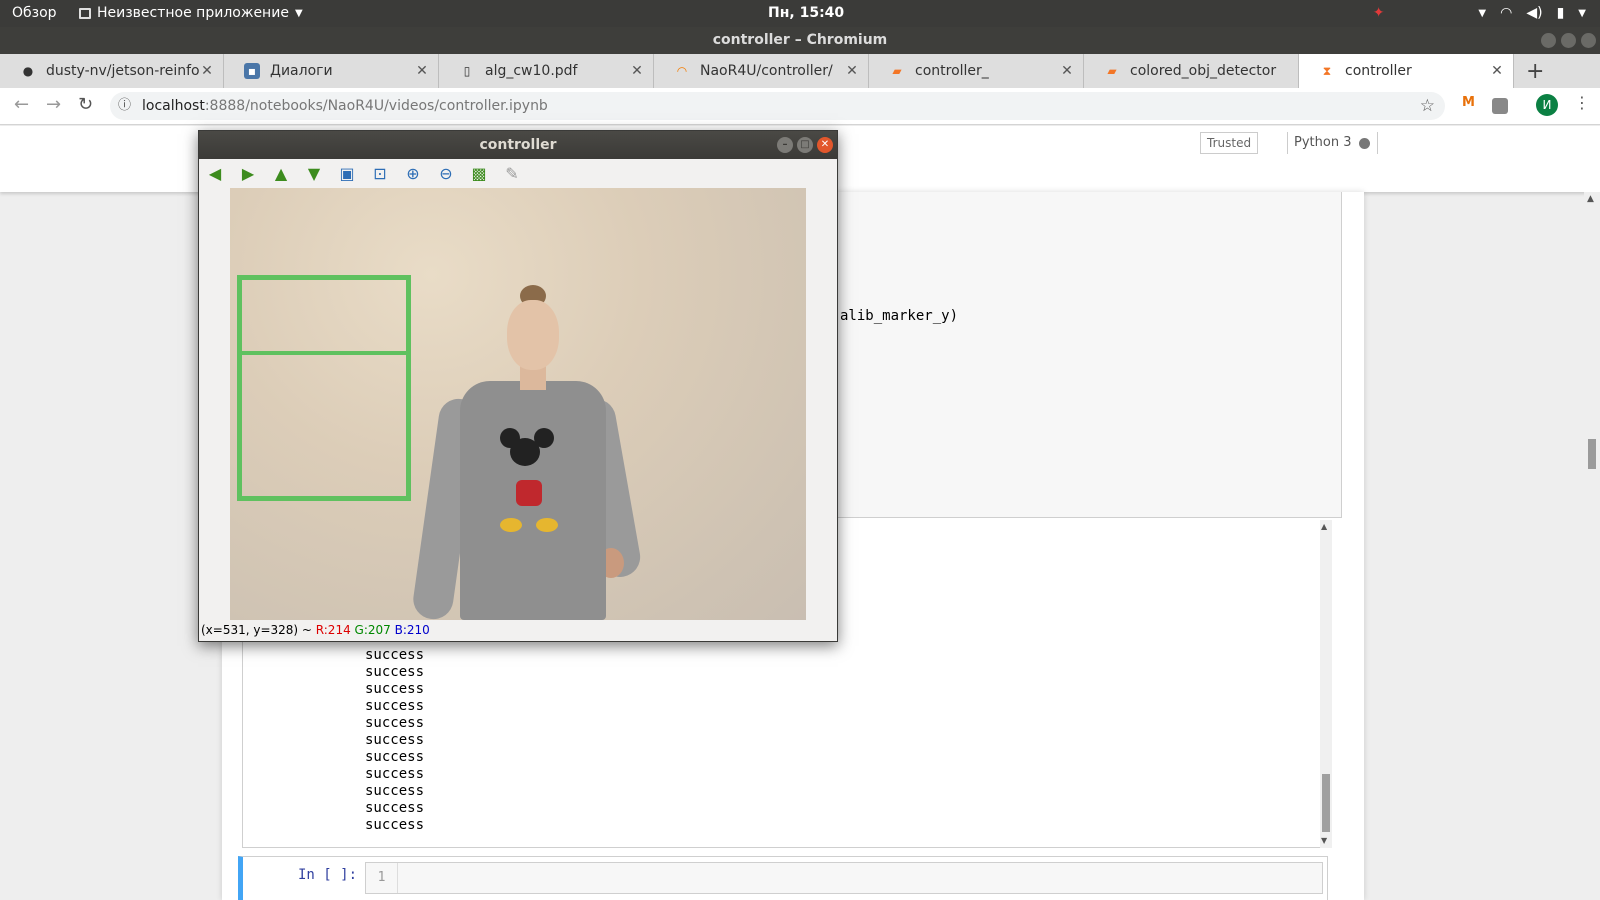 Image resolution: width=1600 pixels, height=900 pixels. What do you see at coordinates (1327, 71) in the screenshot?
I see `hourglass-icon: ⧗` at bounding box center [1327, 71].